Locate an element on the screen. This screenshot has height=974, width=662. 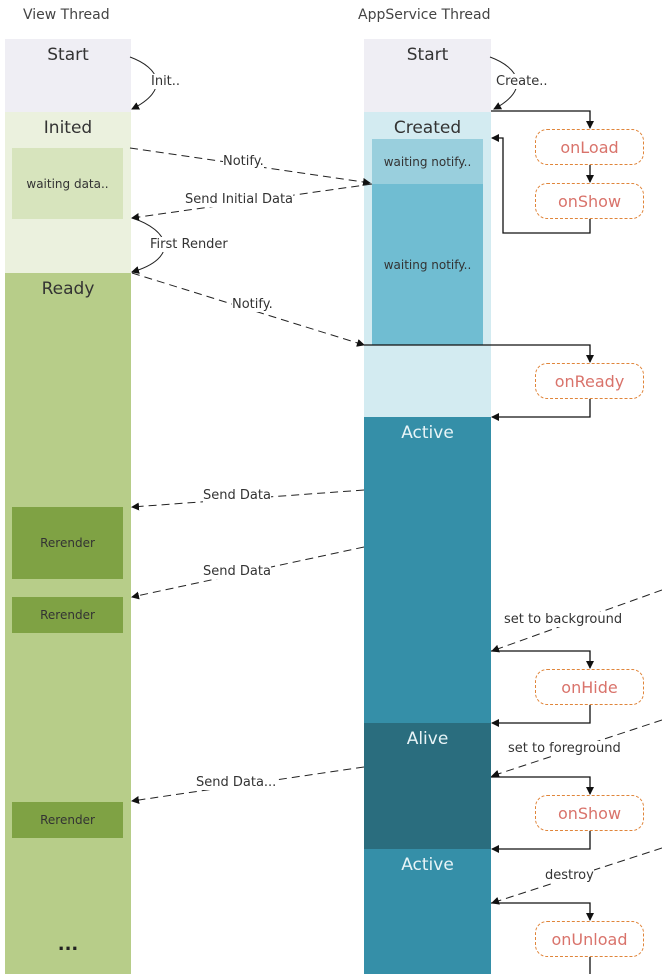
hook-onhide: onHide is located at coordinates (589, 687).